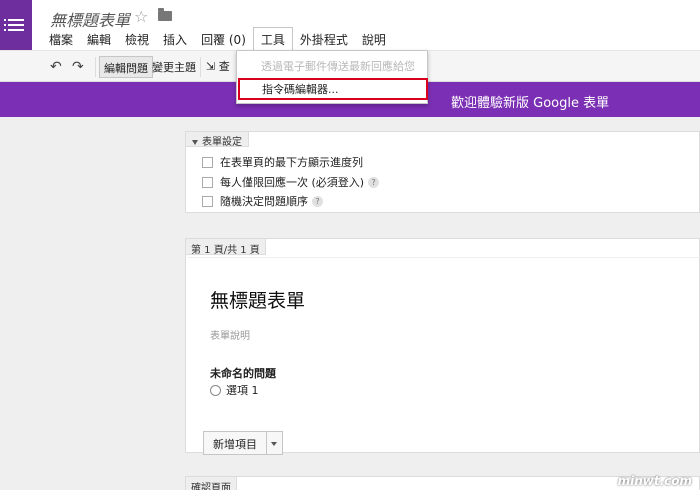 This screenshot has width=700, height=490. I want to click on menu-icon, so click(14, 25).